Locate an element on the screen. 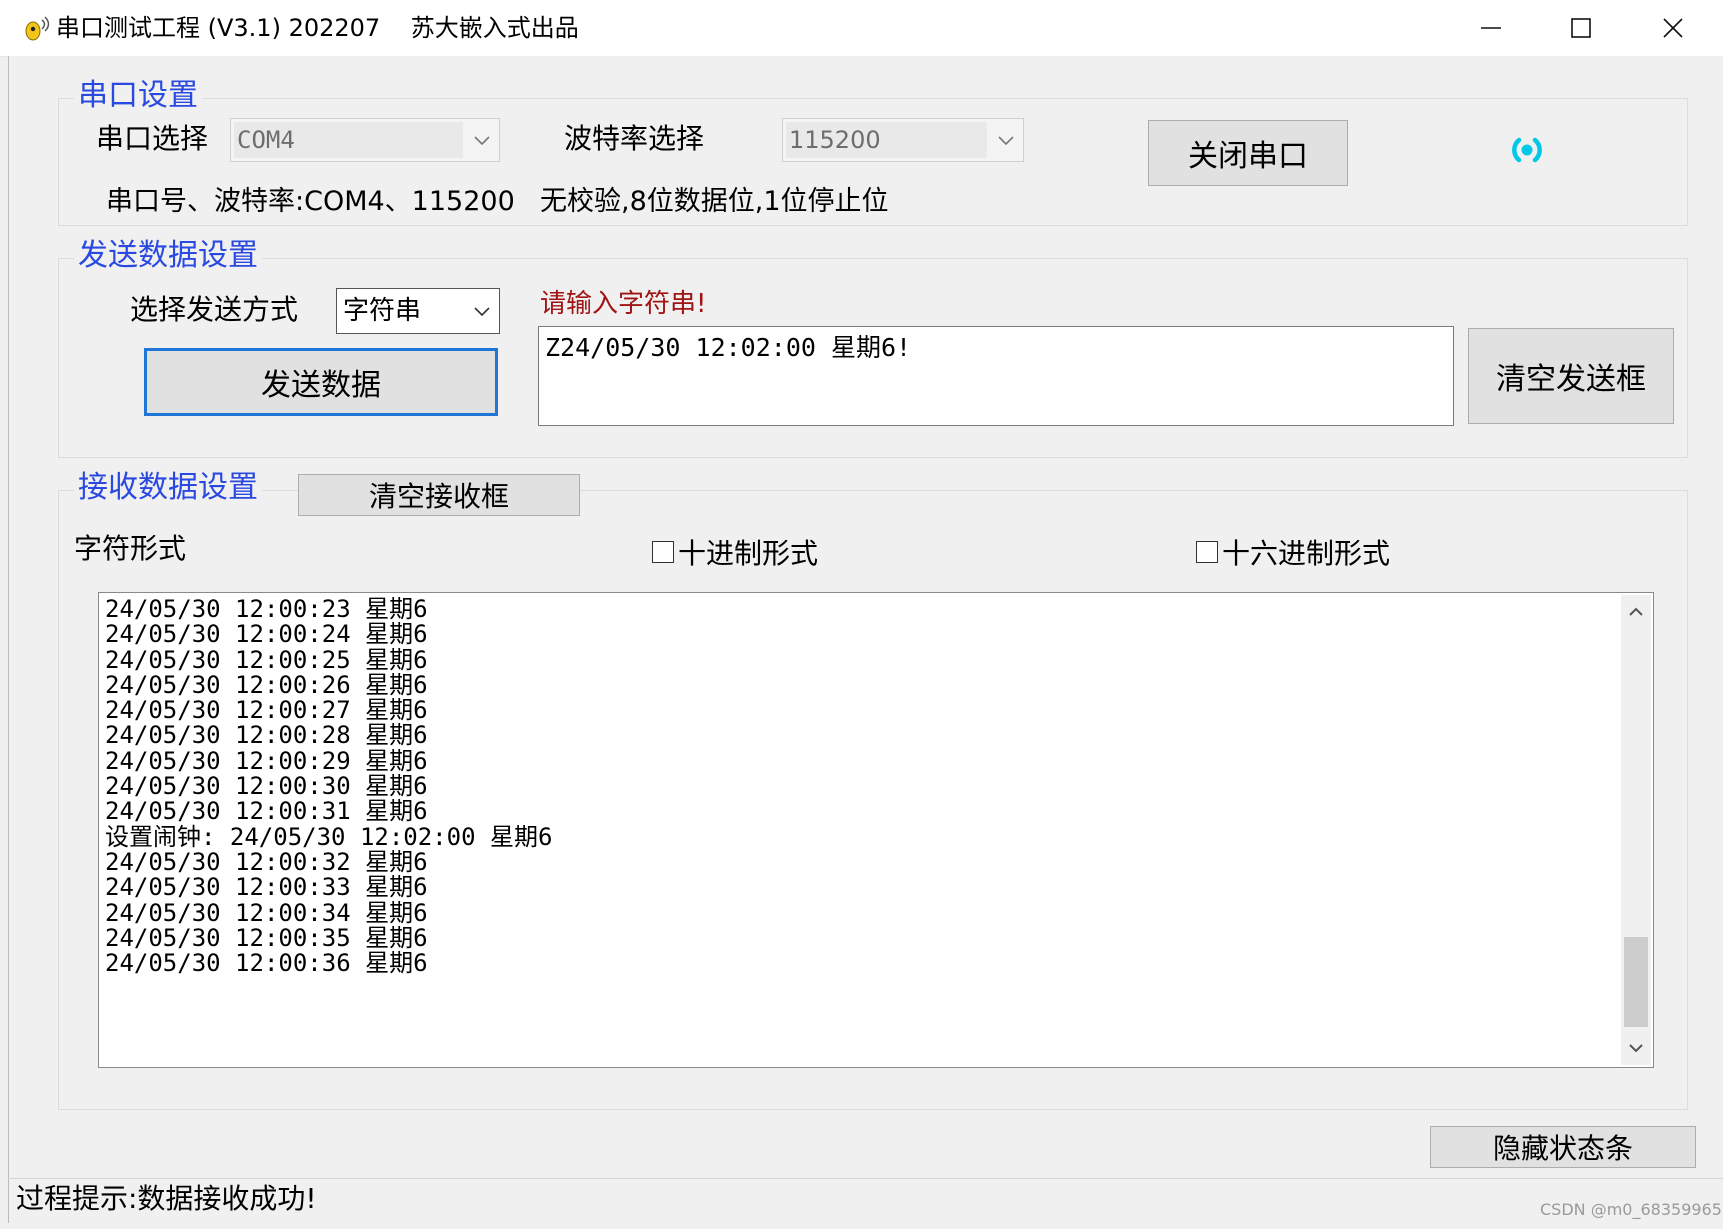  vertical-scrollbar is located at coordinates (1636, 830).